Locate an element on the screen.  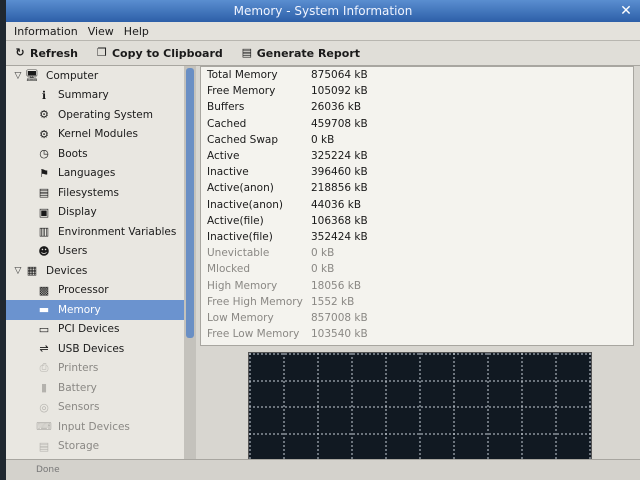
tree-item-operating-system: ⚙ Operating System is located at coordinates (95, 115).